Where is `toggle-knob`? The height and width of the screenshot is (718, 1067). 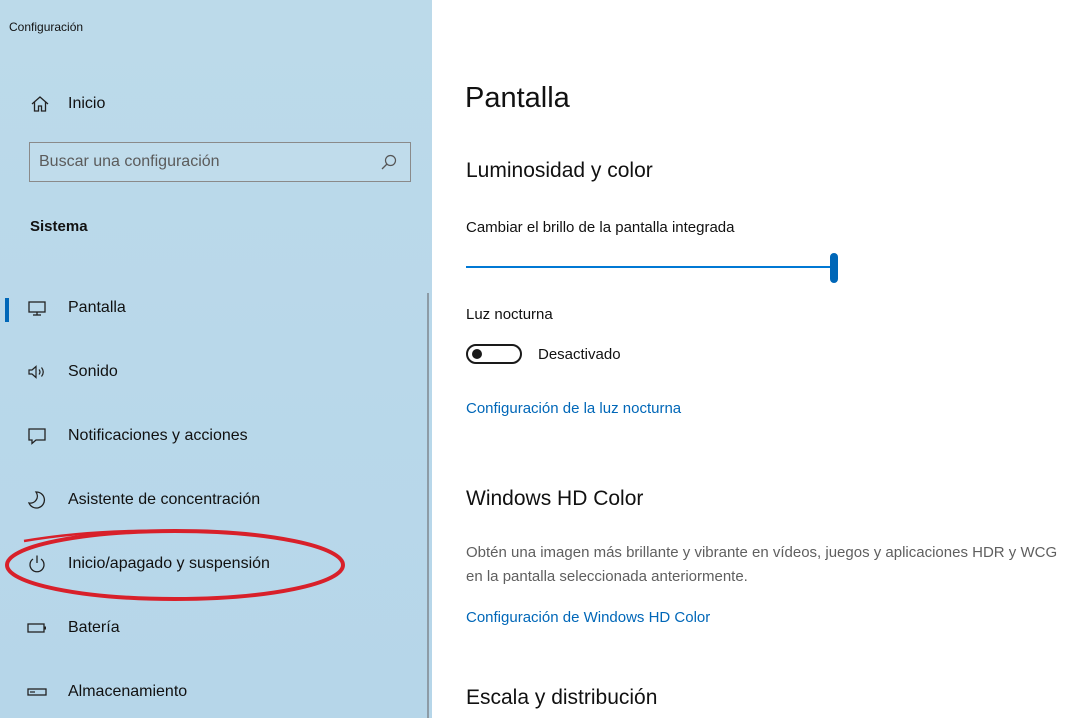
toggle-knob is located at coordinates (477, 354).